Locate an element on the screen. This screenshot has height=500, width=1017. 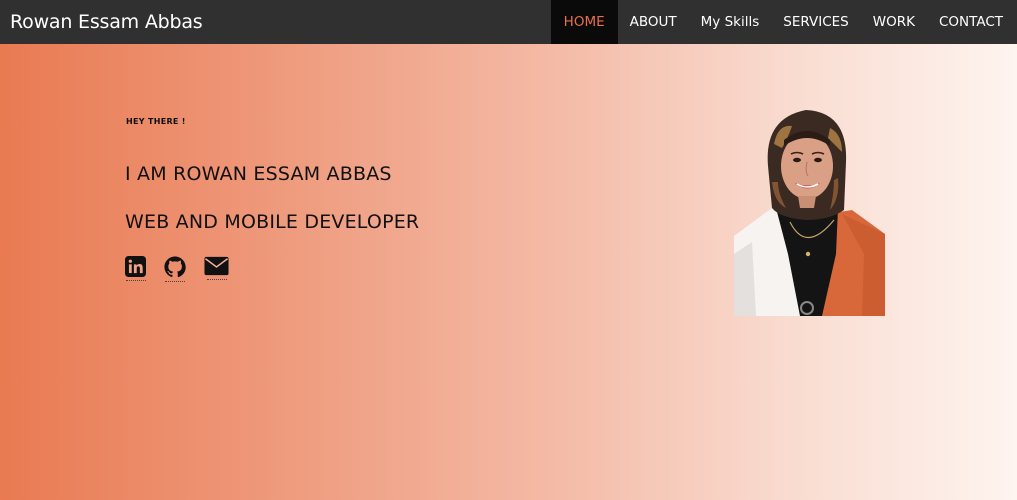
linkedin-underline is located at coordinates (135, 280).